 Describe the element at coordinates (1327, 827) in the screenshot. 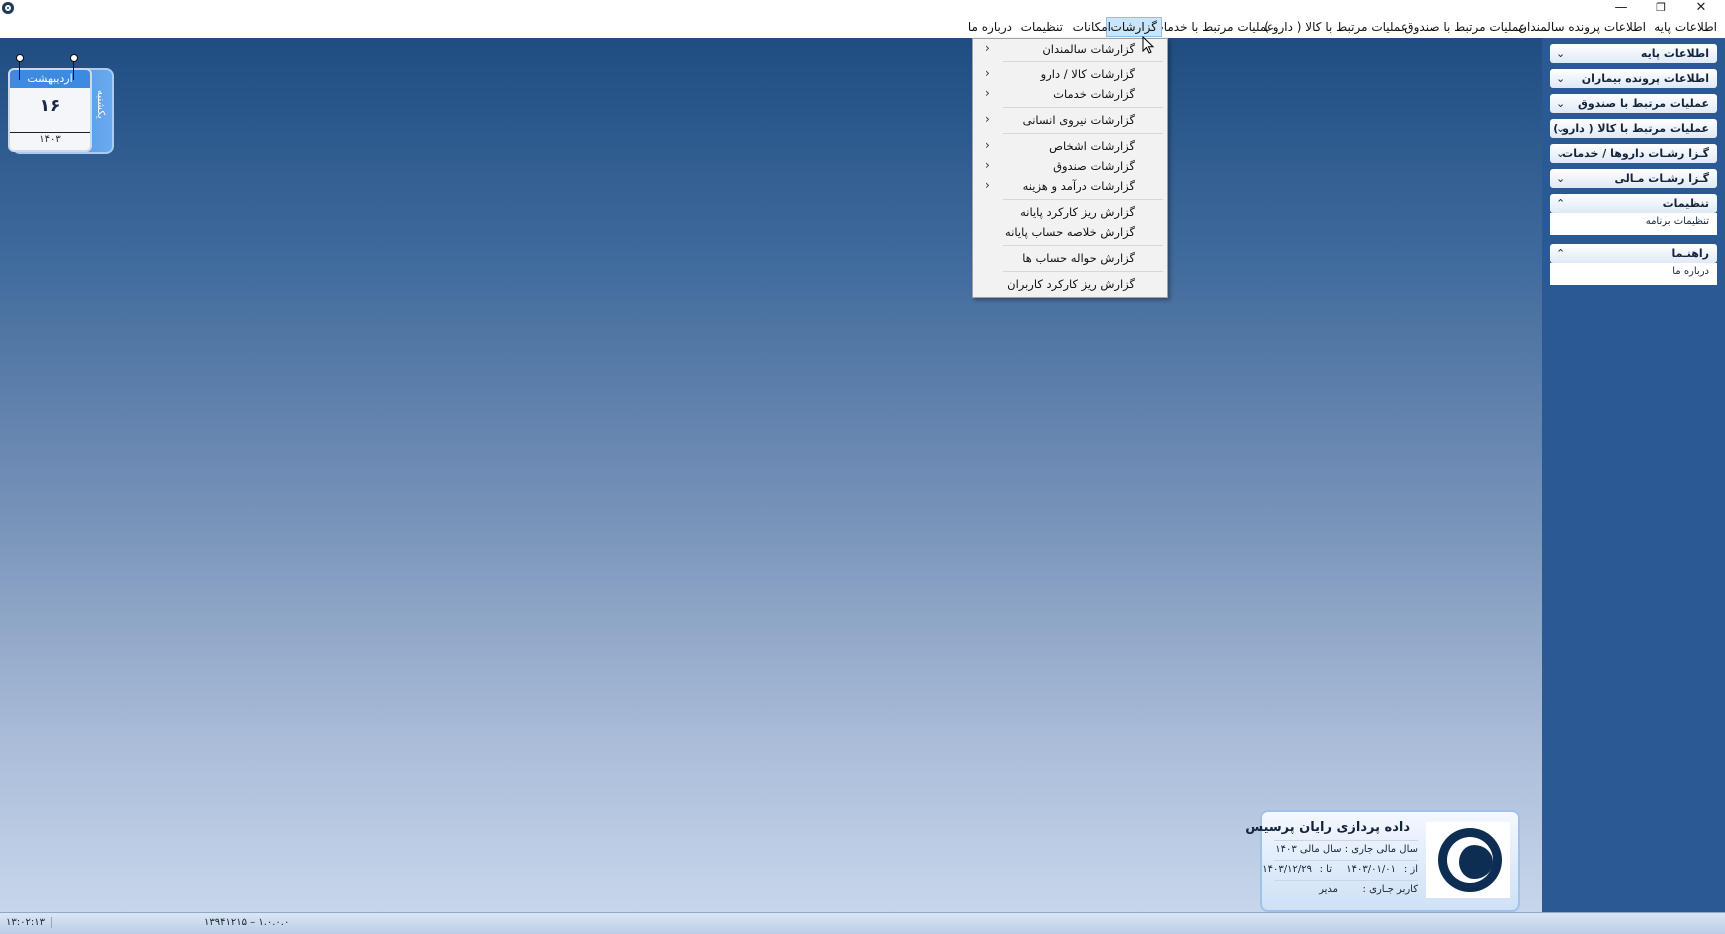

I see `company-name: داده پردازی رایان پرسیس` at that location.